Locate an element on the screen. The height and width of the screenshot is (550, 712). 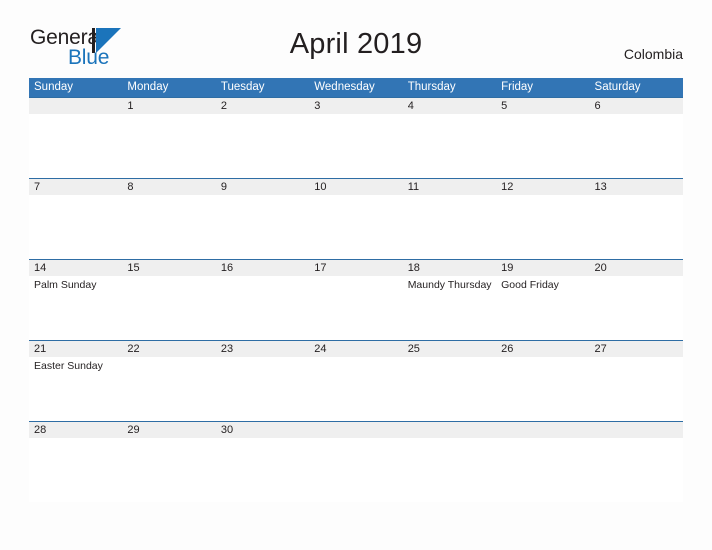
day-cell: 1 is located at coordinates (168, 138).